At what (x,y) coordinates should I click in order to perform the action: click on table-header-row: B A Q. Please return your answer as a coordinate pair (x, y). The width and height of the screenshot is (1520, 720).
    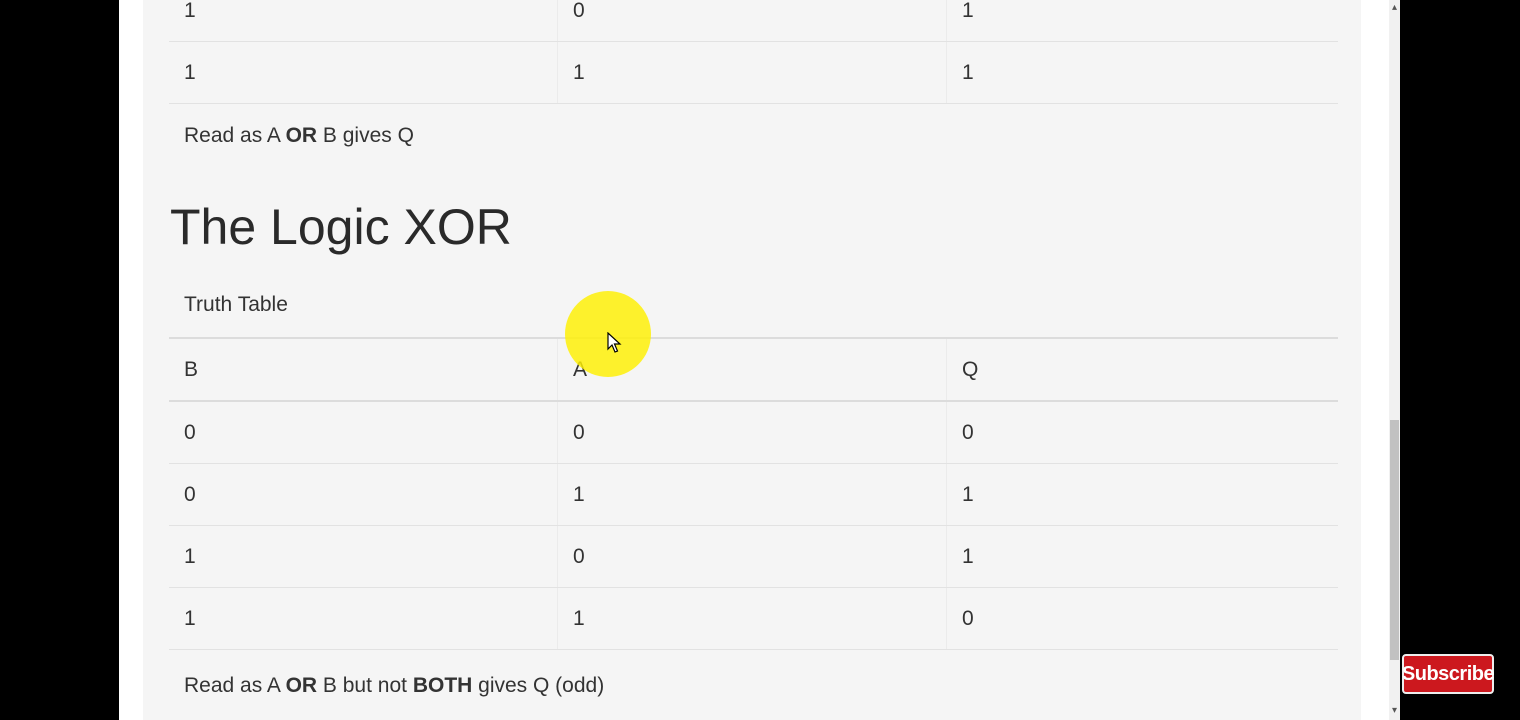
    Looking at the image, I should click on (753, 369).